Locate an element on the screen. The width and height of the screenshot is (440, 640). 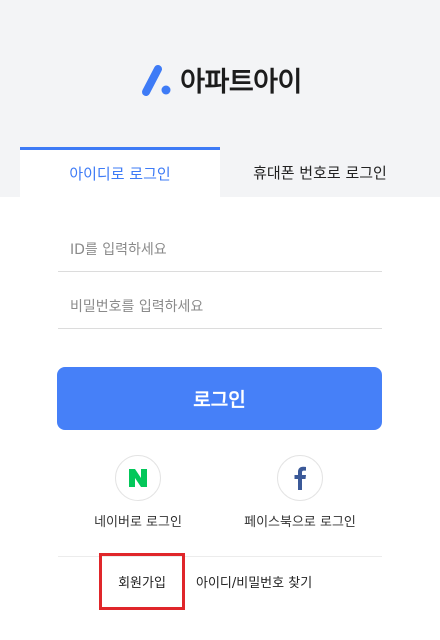
login-method-tabs: 아이디로 로그인 휴대폰 번호로 로그인 is located at coordinates (220, 172).